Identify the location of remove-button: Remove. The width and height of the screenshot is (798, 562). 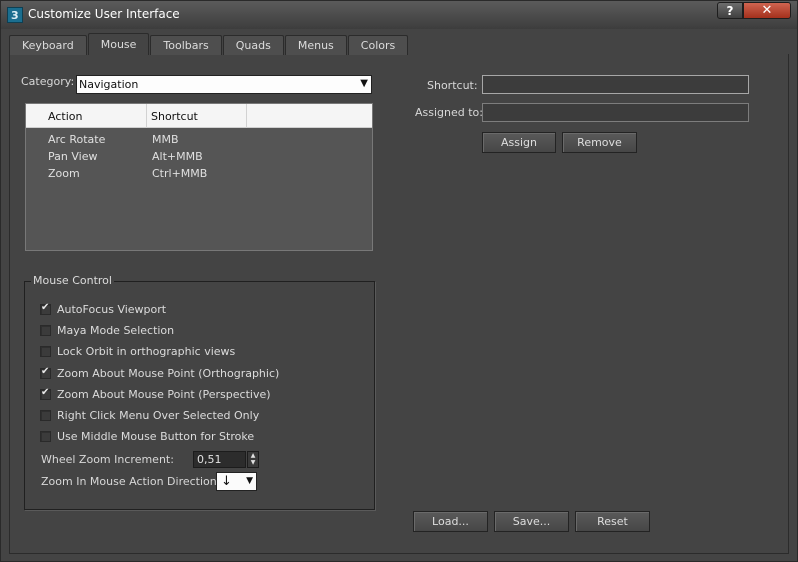
(599, 142).